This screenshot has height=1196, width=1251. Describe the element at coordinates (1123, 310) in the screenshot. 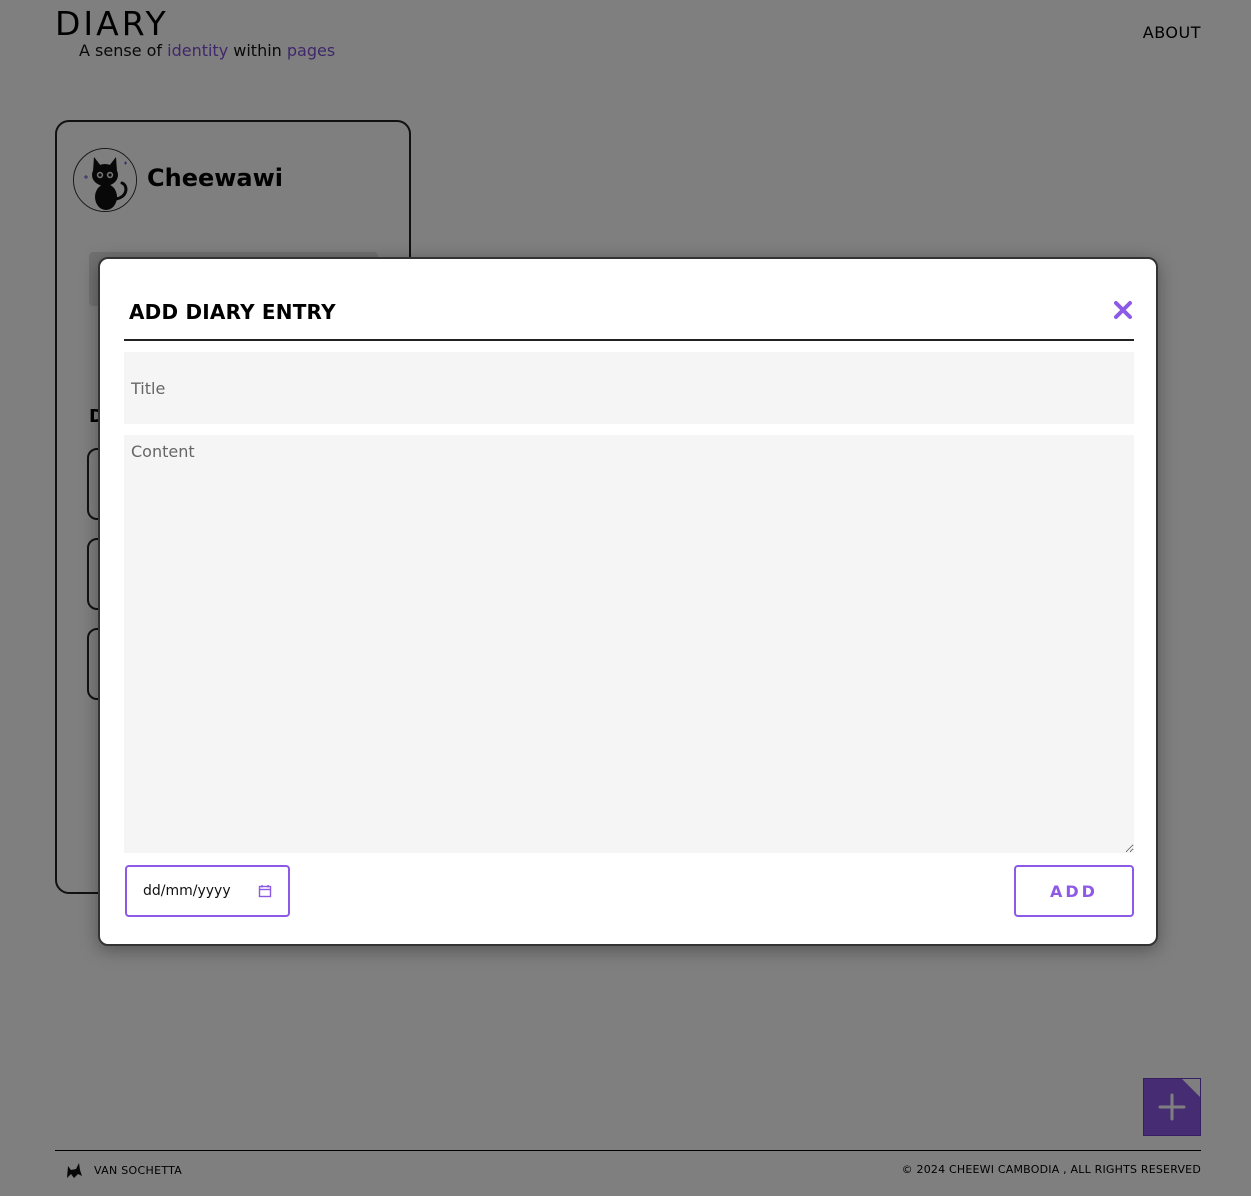

I see `close-icon` at that location.